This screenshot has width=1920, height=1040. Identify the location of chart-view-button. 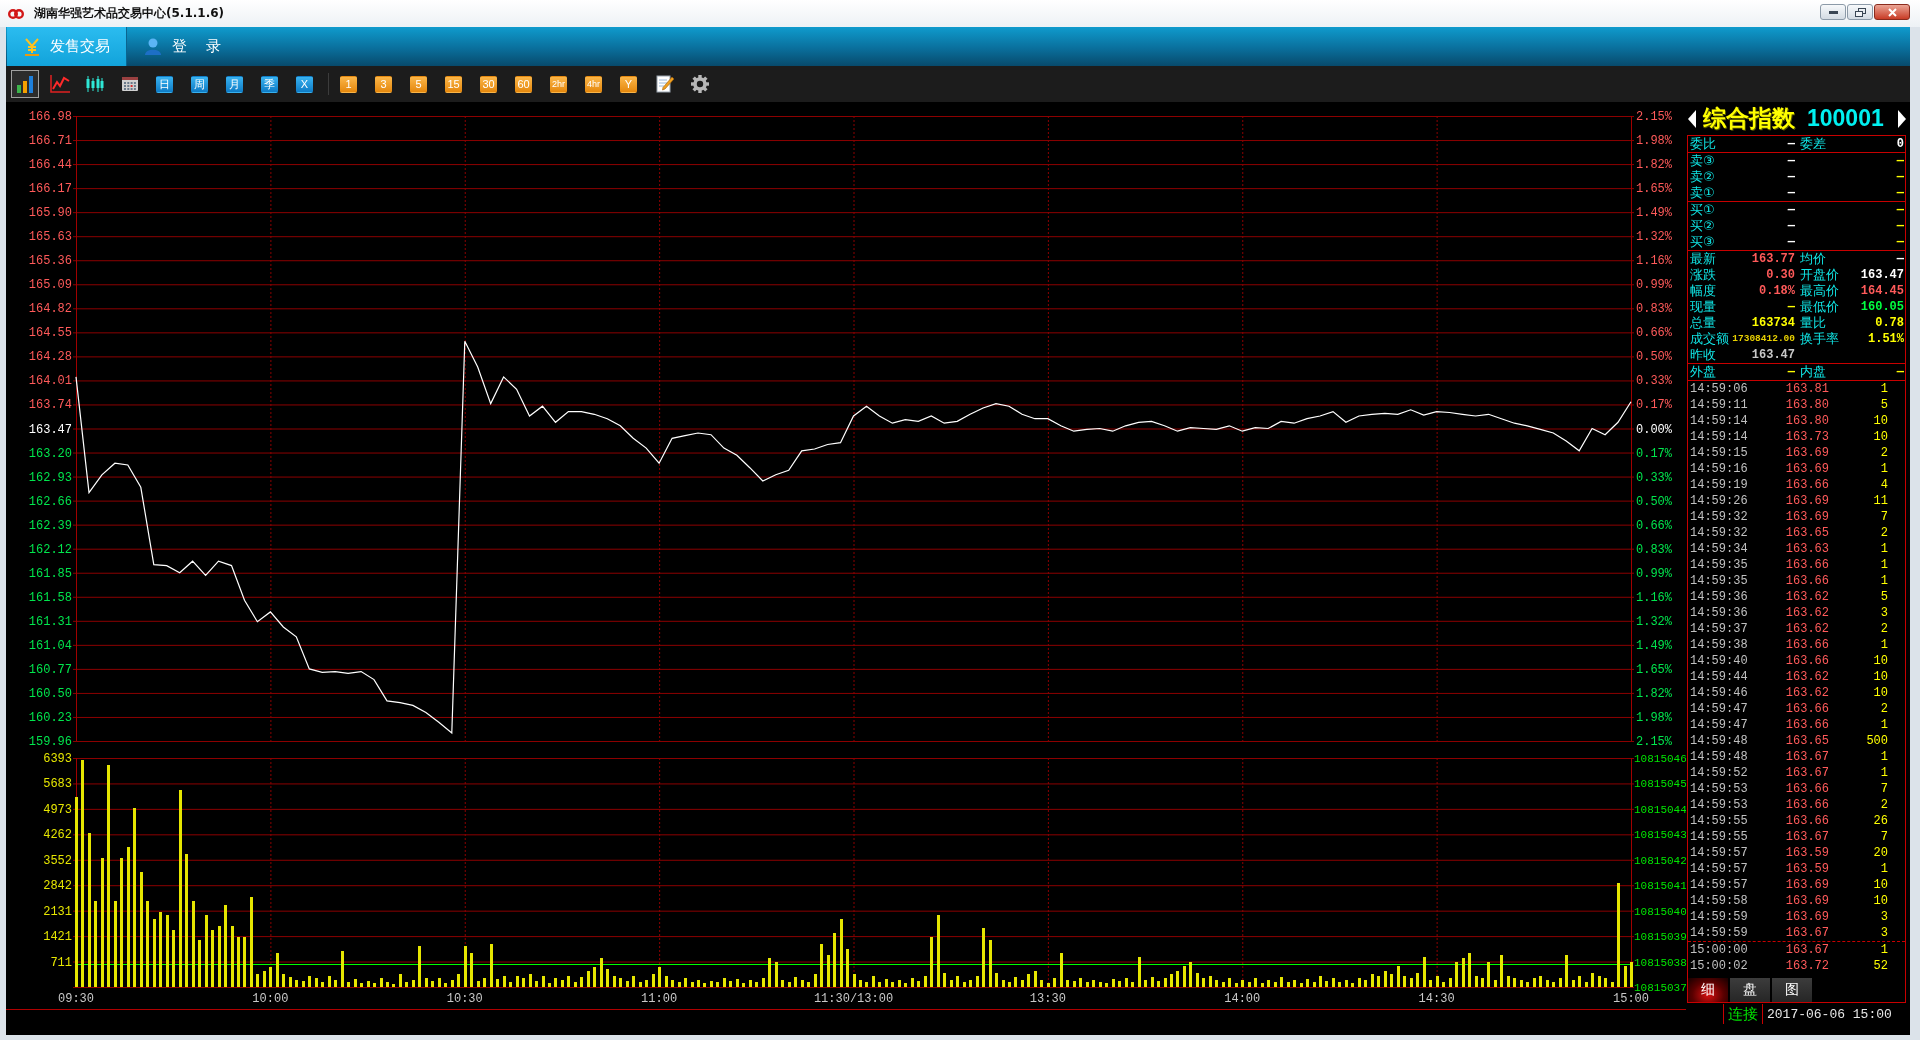
(25, 84).